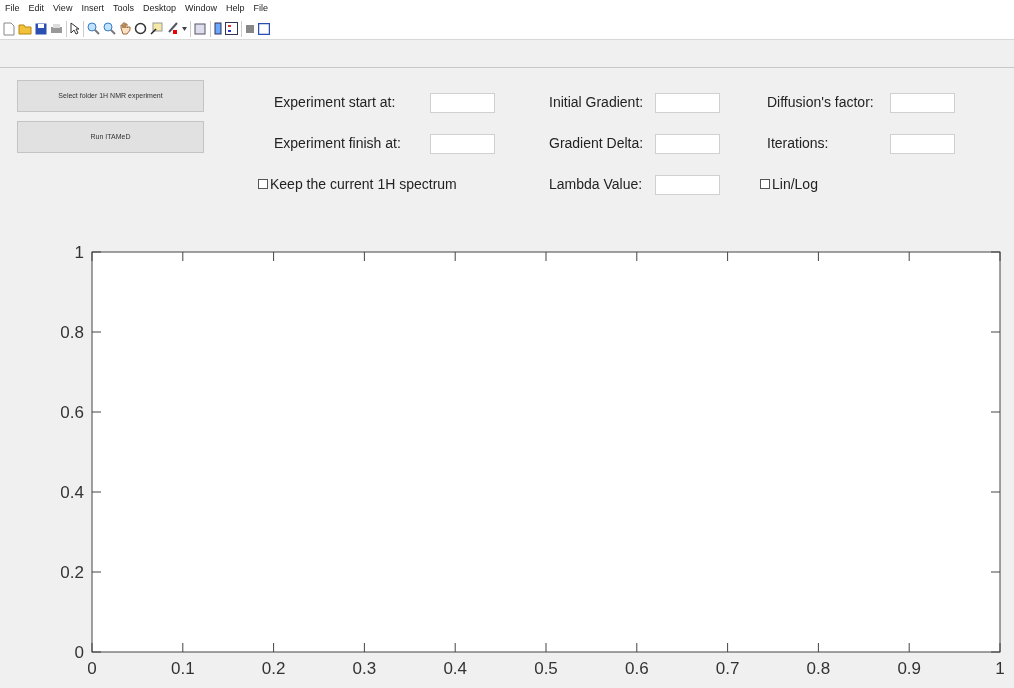 This screenshot has width=1014, height=688. What do you see at coordinates (93, 28) in the screenshot?
I see `zoom-in-icon` at bounding box center [93, 28].